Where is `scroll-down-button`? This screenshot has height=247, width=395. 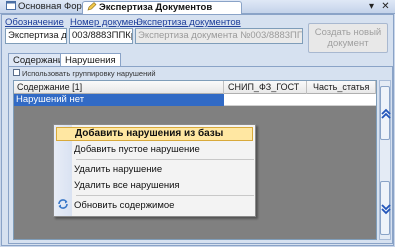 scroll-down-button is located at coordinates (385, 208).